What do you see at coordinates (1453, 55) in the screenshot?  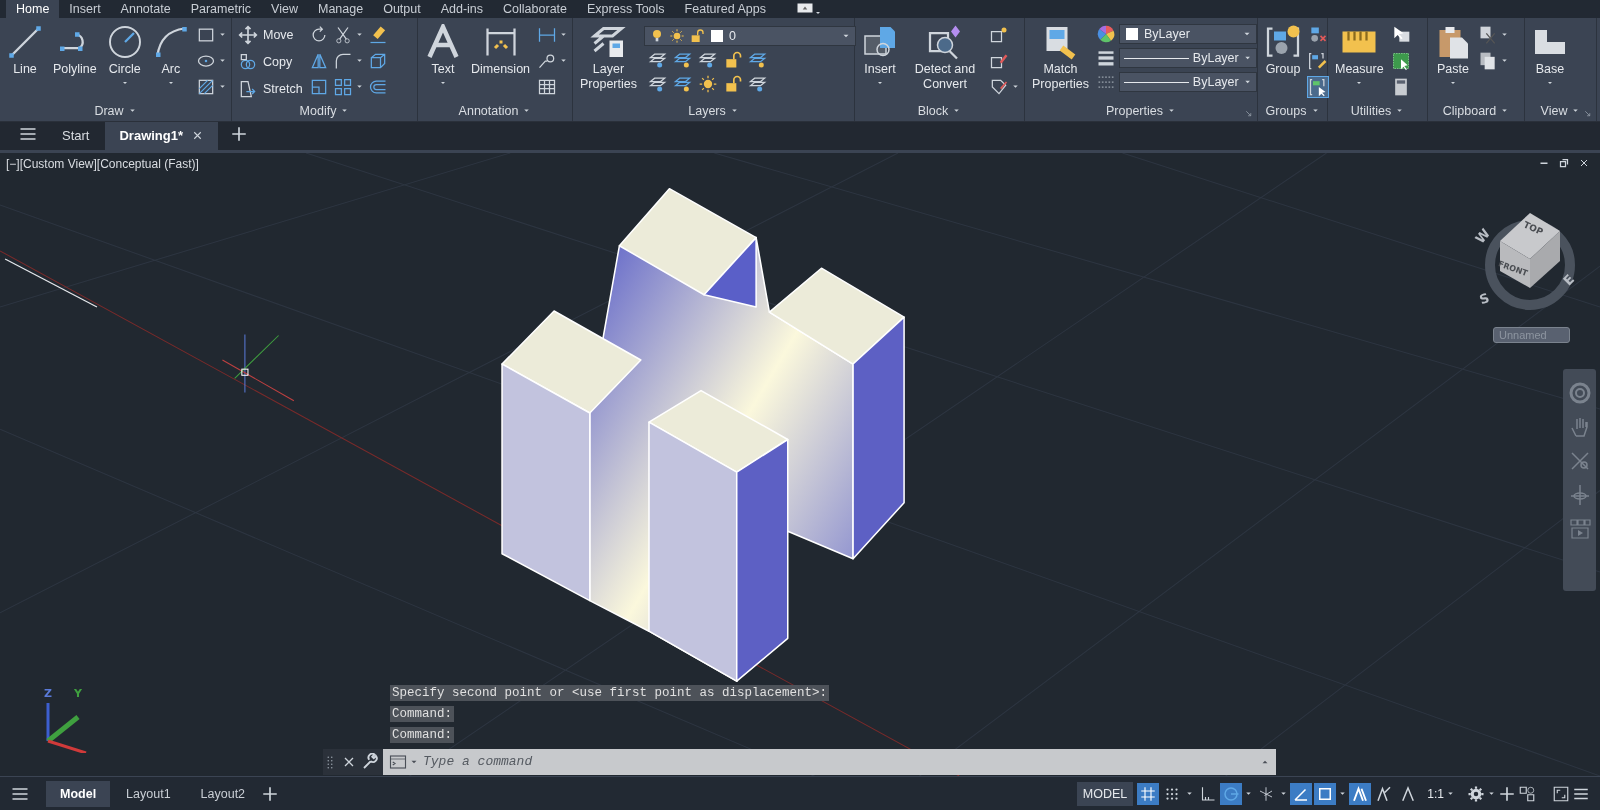 I see `ribbon-tool-button: Paste` at bounding box center [1453, 55].